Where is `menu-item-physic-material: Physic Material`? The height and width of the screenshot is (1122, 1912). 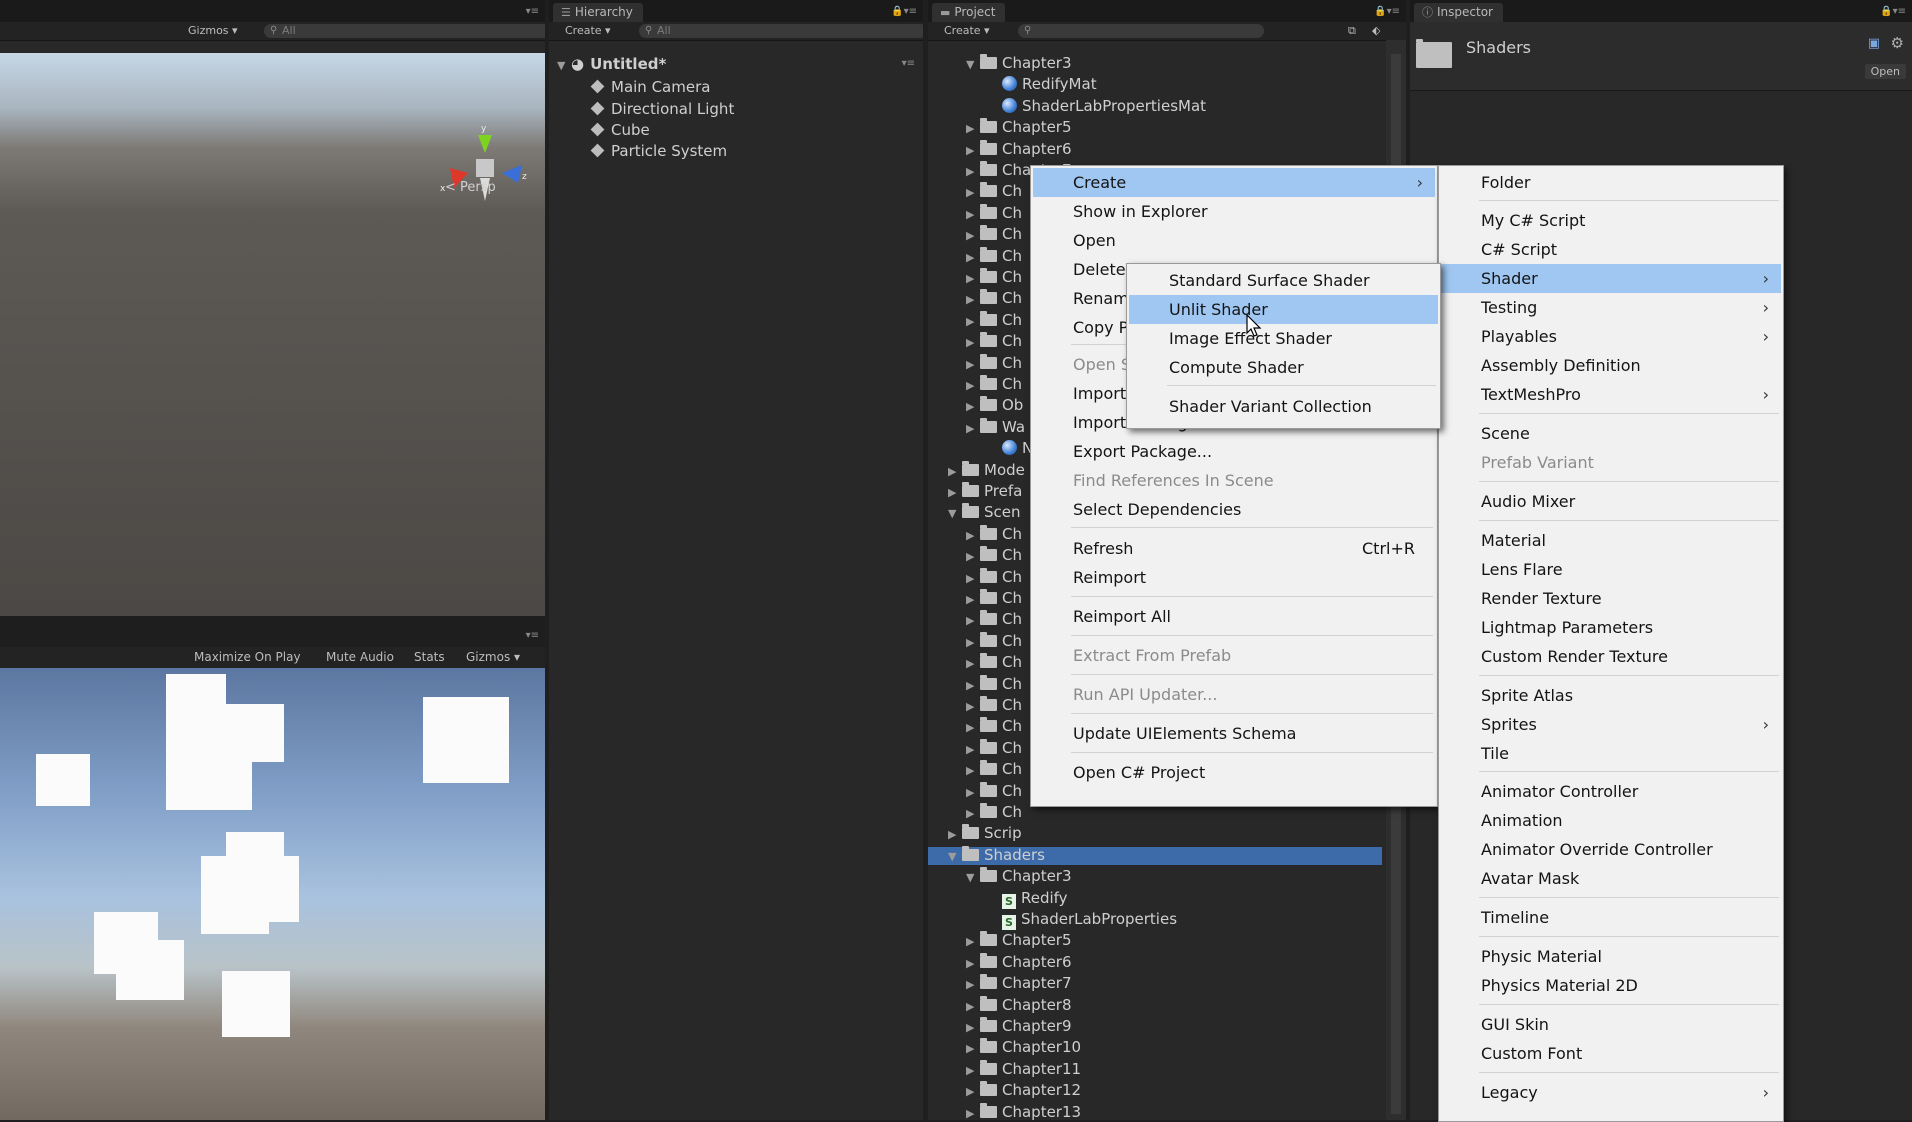 menu-item-physic-material: Physic Material is located at coordinates (1611, 956).